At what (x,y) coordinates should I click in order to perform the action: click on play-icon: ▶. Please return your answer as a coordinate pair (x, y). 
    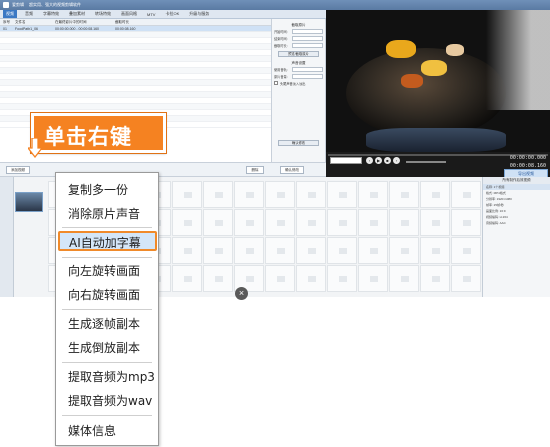
    Looking at the image, I should click on (378, 160).